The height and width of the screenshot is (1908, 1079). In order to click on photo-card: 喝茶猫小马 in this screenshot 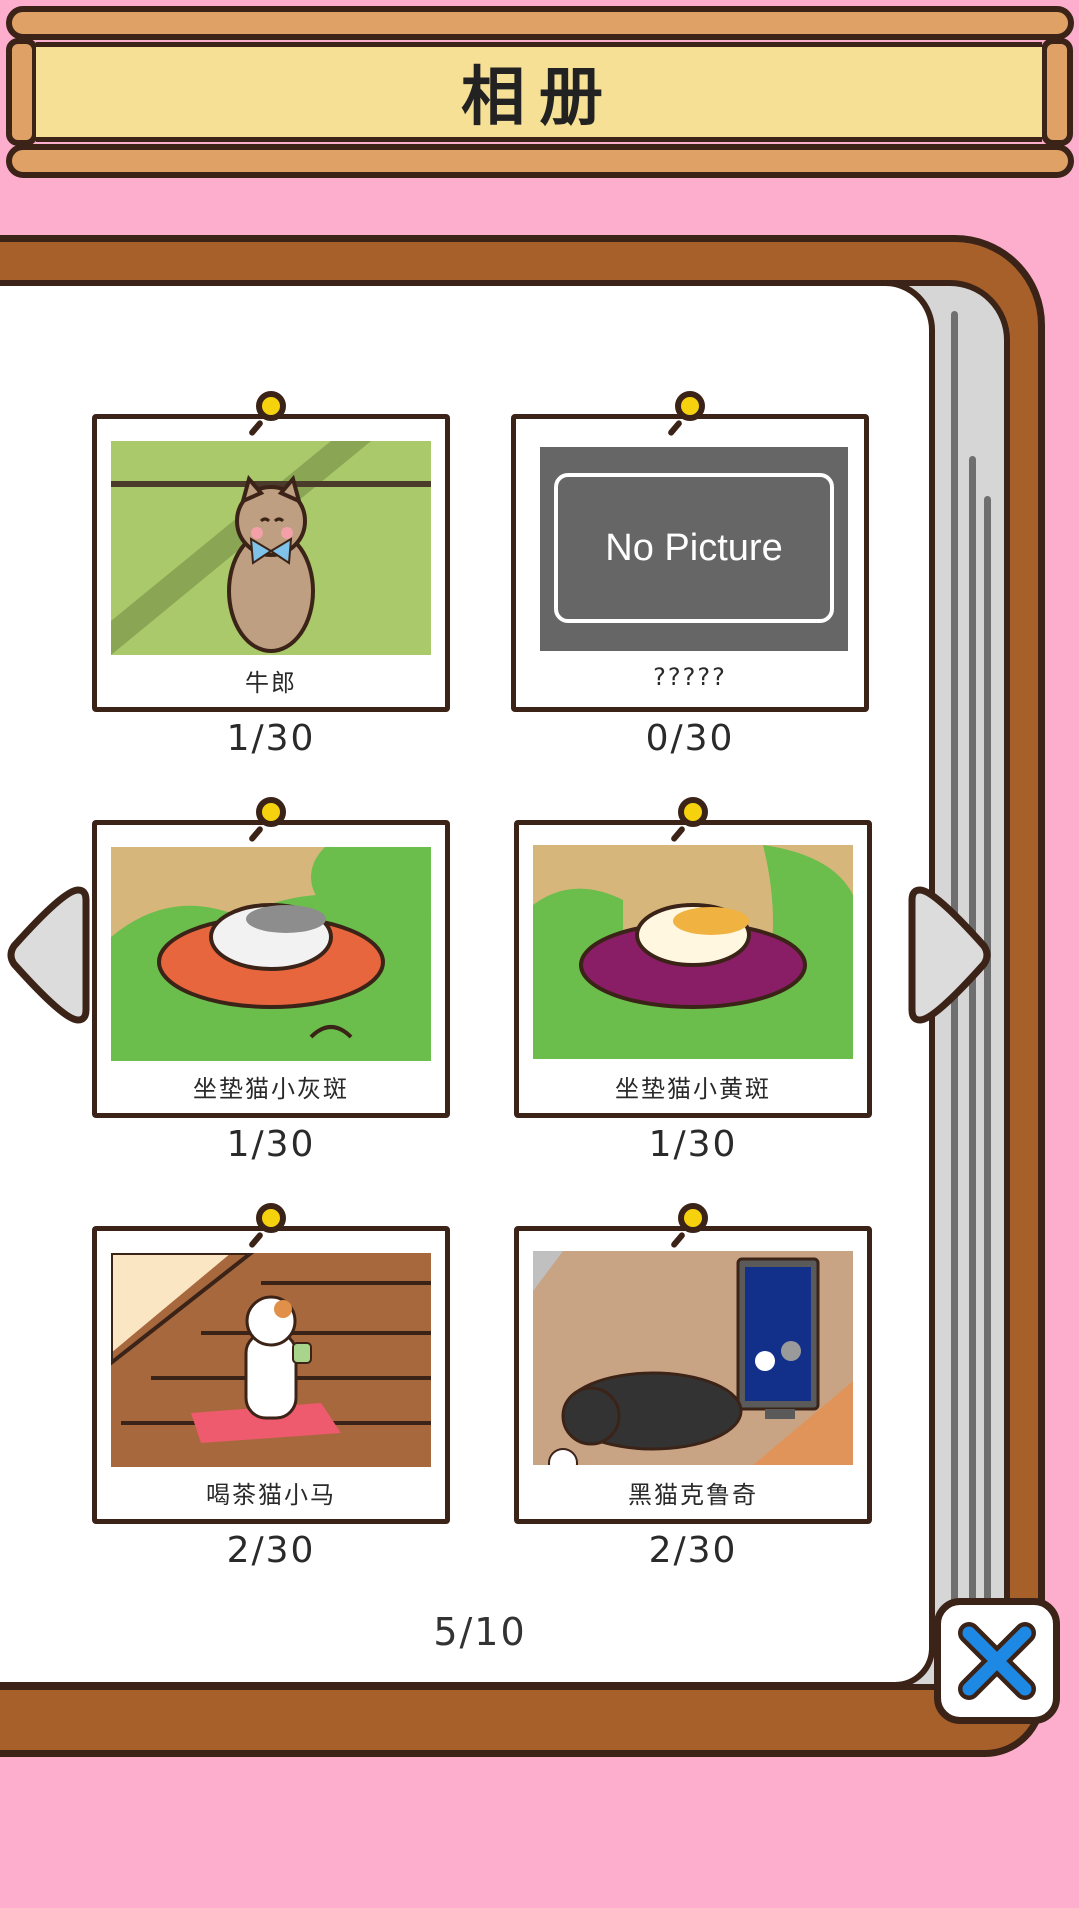, I will do `click(271, 1363)`.